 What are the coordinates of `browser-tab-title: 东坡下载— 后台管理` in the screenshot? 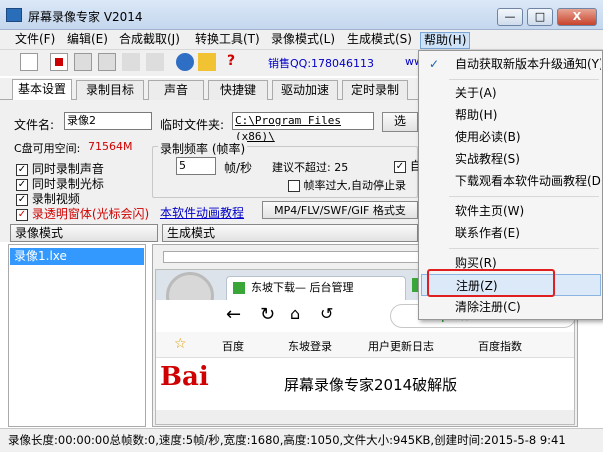 It's located at (302, 287).